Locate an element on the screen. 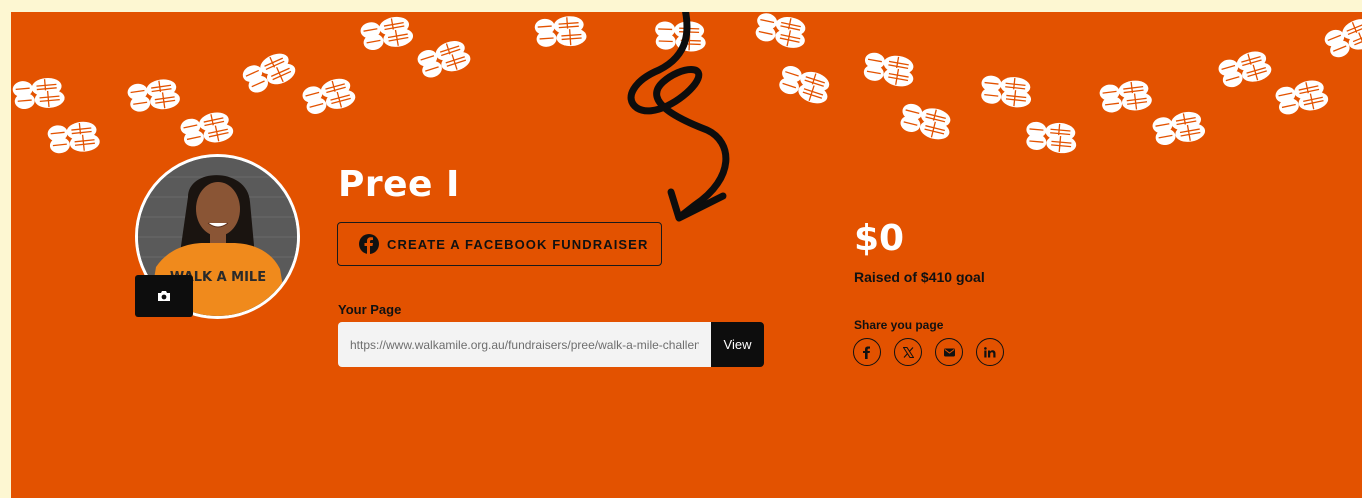 The image size is (1362, 498). amount-raised: $0 is located at coordinates (879, 238).